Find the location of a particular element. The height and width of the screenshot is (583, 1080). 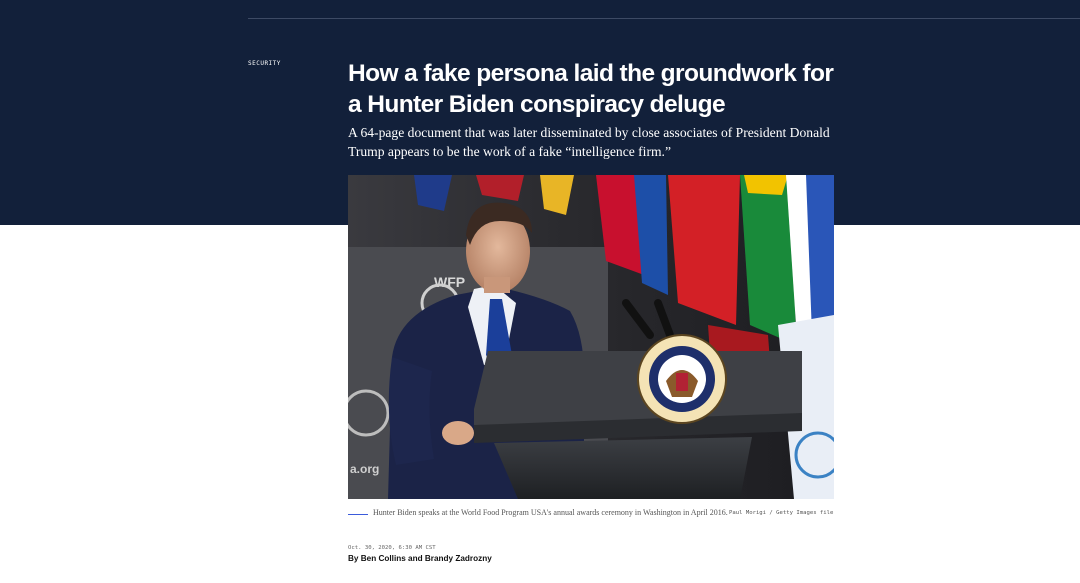

section-label: SECURITY is located at coordinates (264, 63).